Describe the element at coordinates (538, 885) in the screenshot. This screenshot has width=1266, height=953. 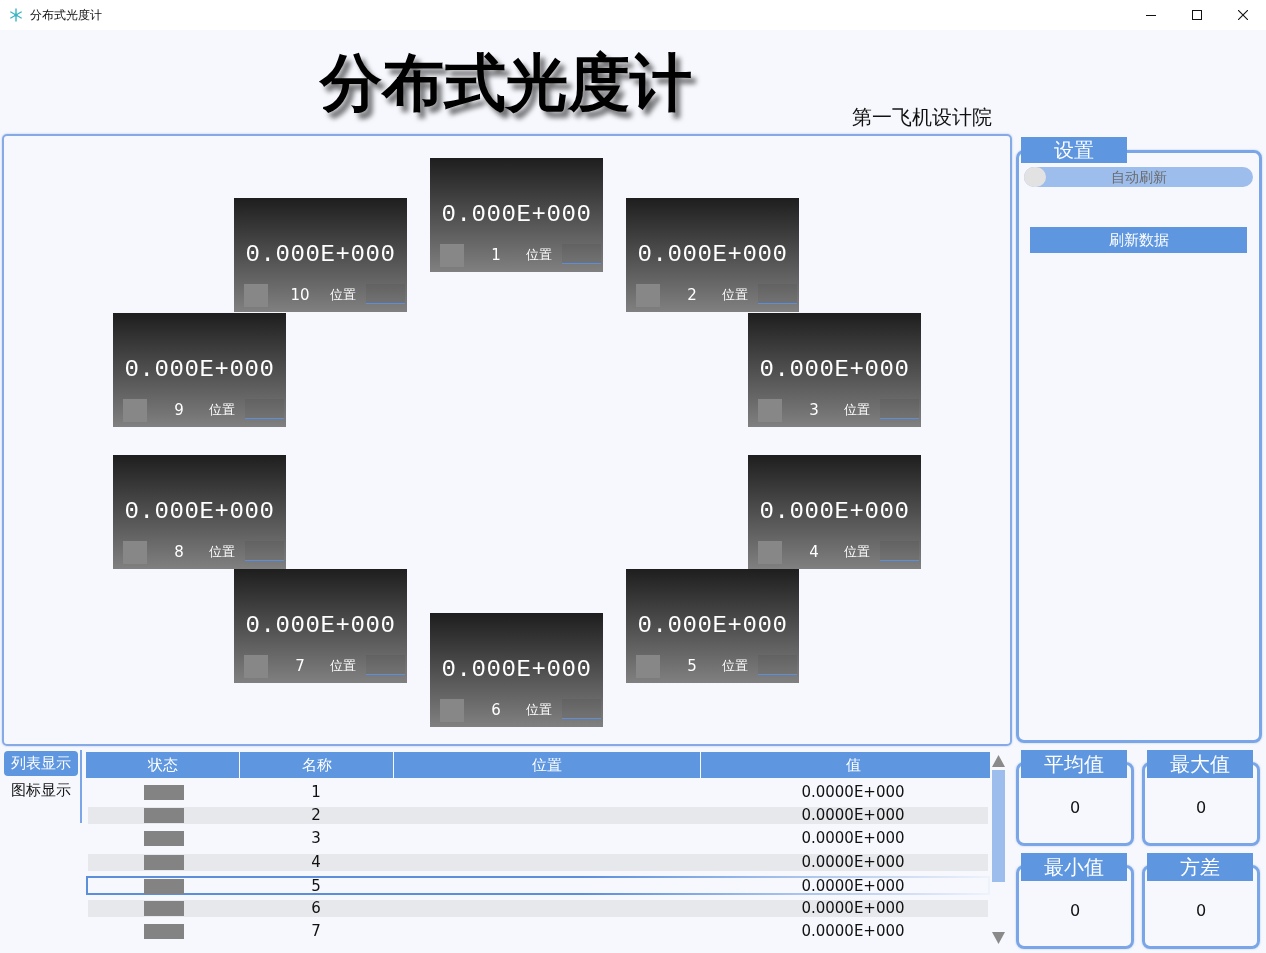
I see `table-row: 5 0.0000E+000` at that location.